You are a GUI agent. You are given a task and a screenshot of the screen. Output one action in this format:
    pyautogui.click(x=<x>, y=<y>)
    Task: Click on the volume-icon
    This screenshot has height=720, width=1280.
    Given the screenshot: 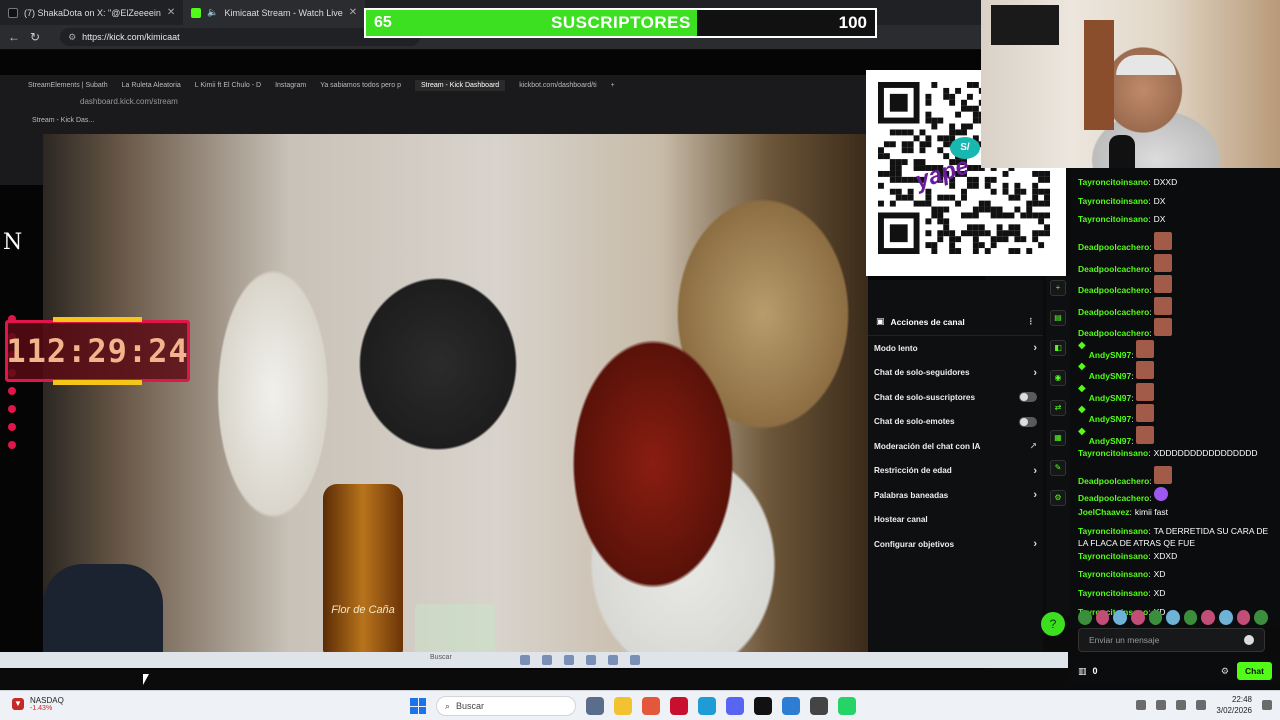 What is the action you would take?
    pyautogui.click(x=1181, y=705)
    